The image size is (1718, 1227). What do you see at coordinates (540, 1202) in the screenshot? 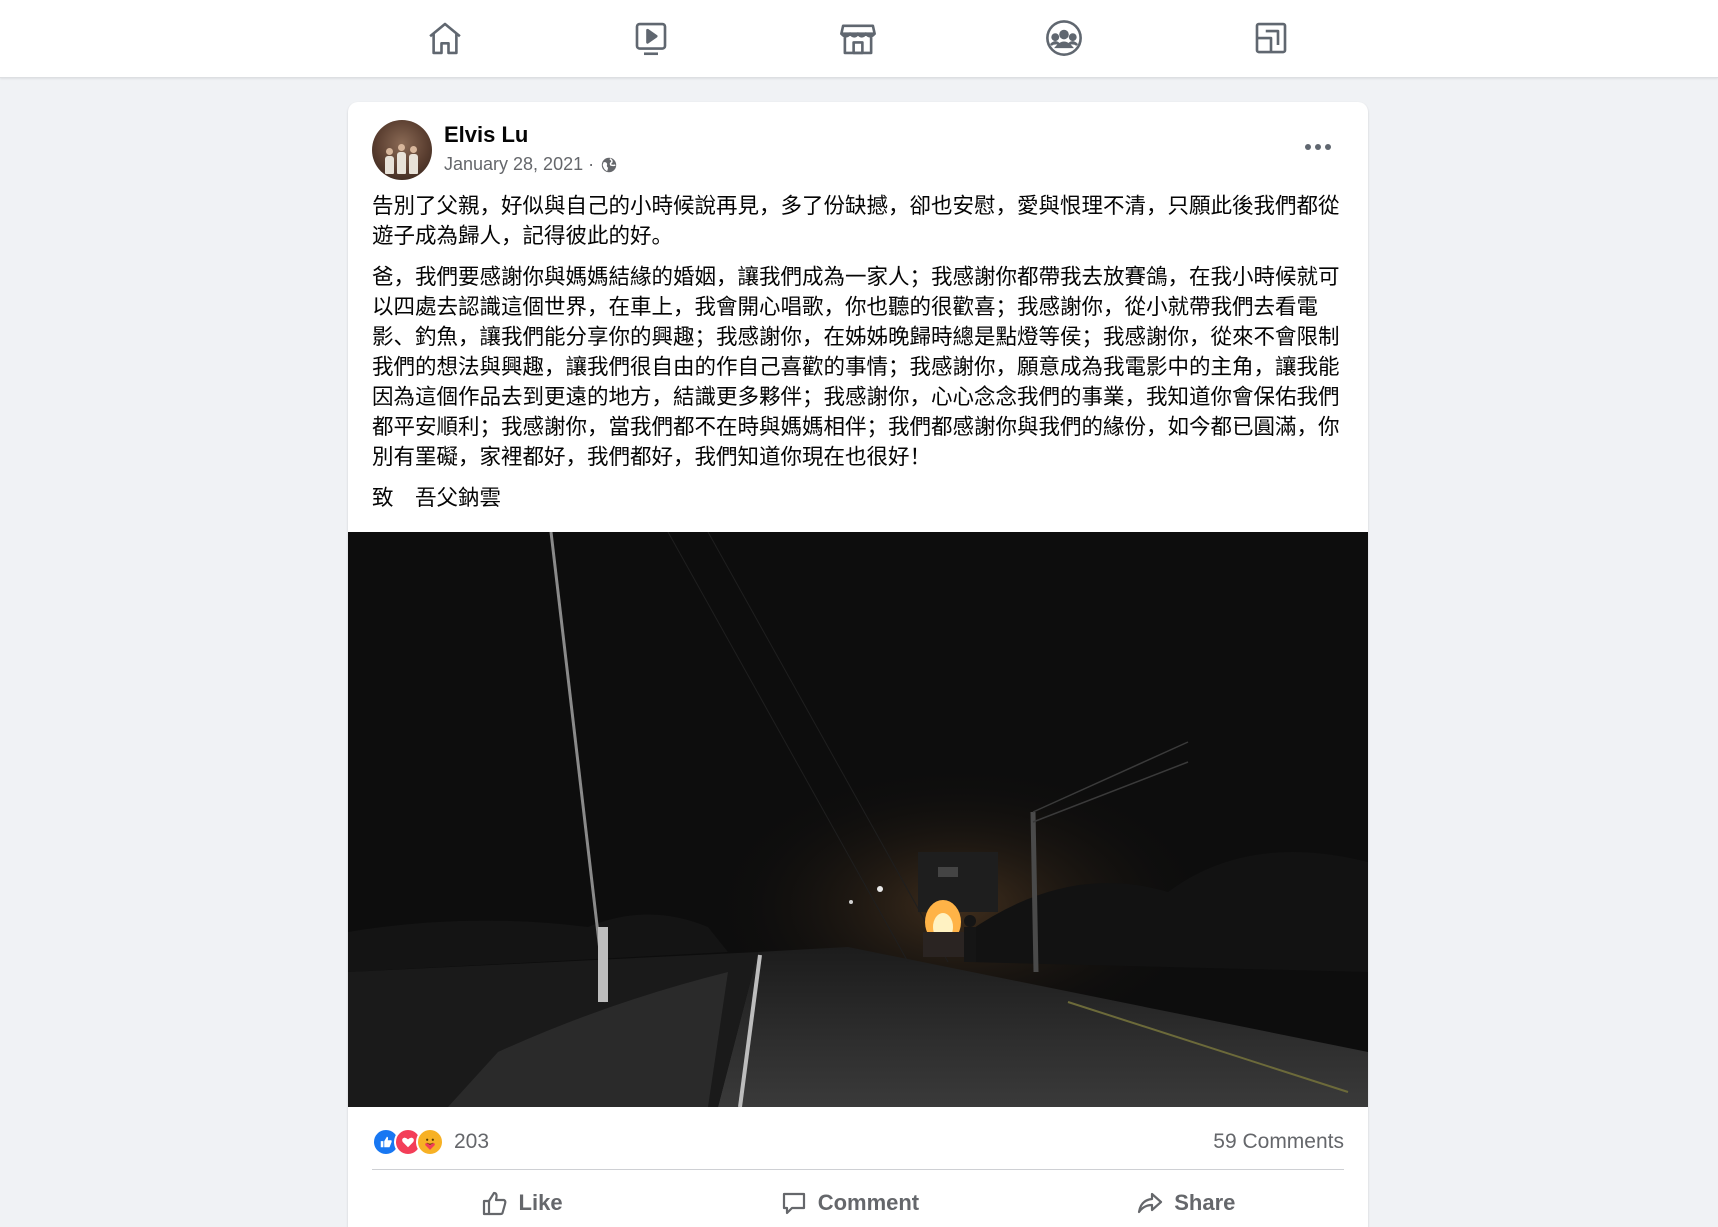
I see `like-label: Like` at bounding box center [540, 1202].